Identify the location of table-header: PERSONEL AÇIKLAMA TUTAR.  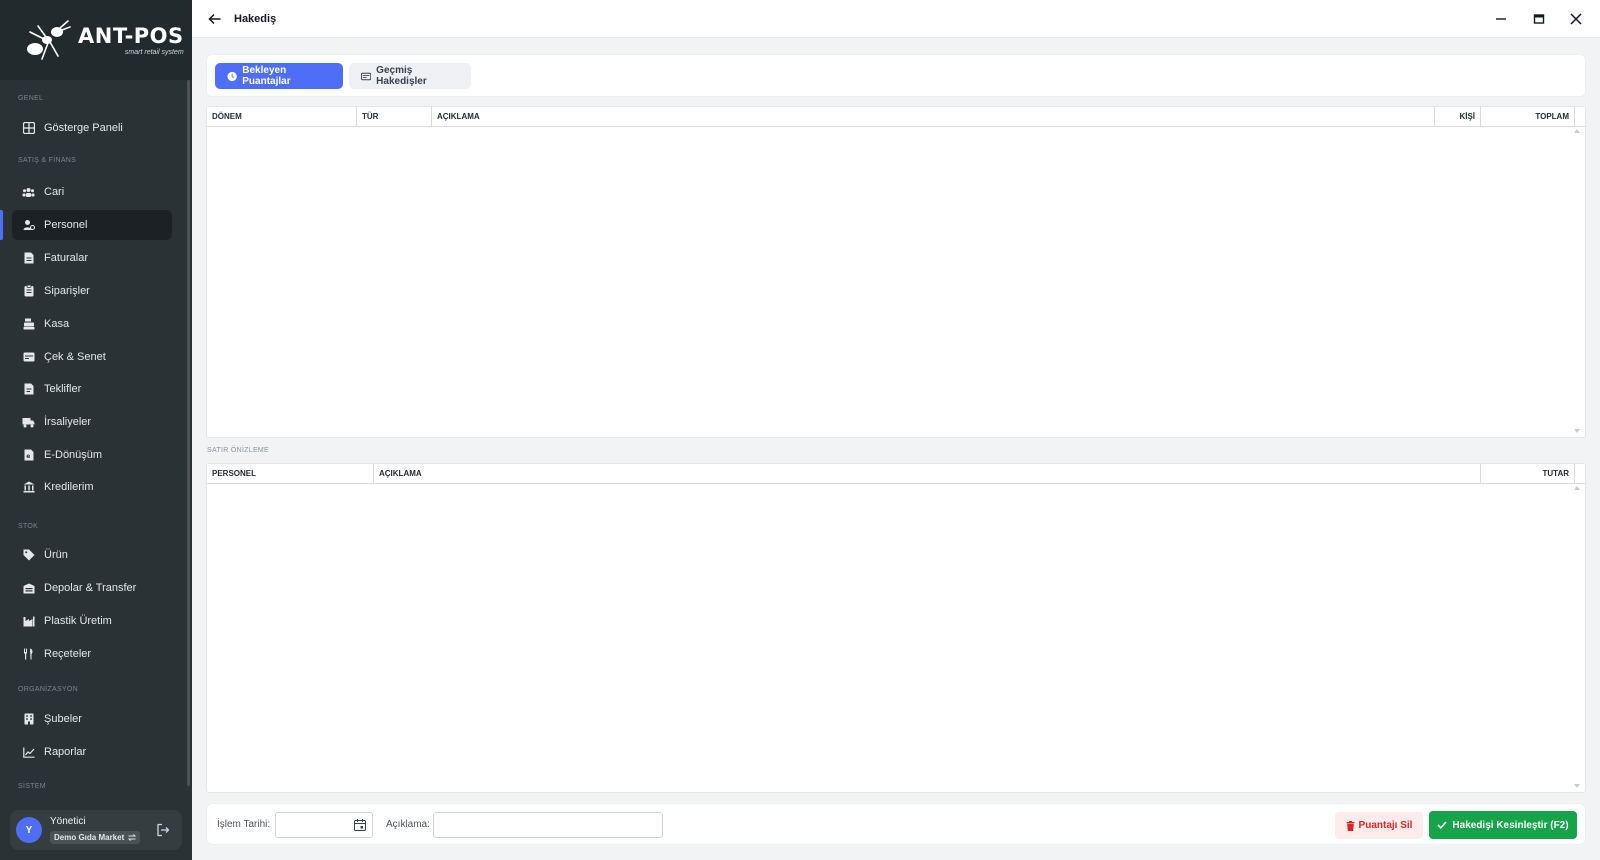
(896, 474).